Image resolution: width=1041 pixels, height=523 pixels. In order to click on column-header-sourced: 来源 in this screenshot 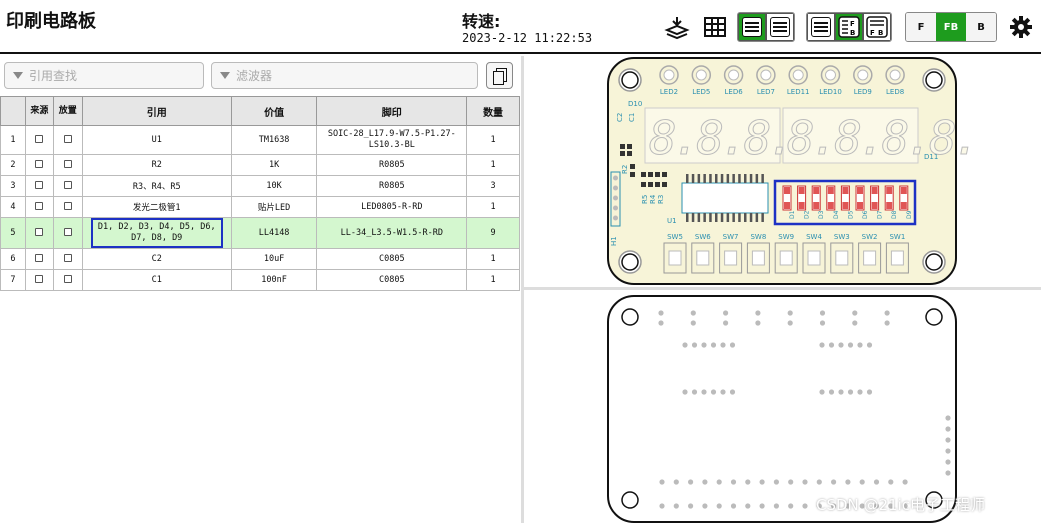, I will do `click(39, 111)`.